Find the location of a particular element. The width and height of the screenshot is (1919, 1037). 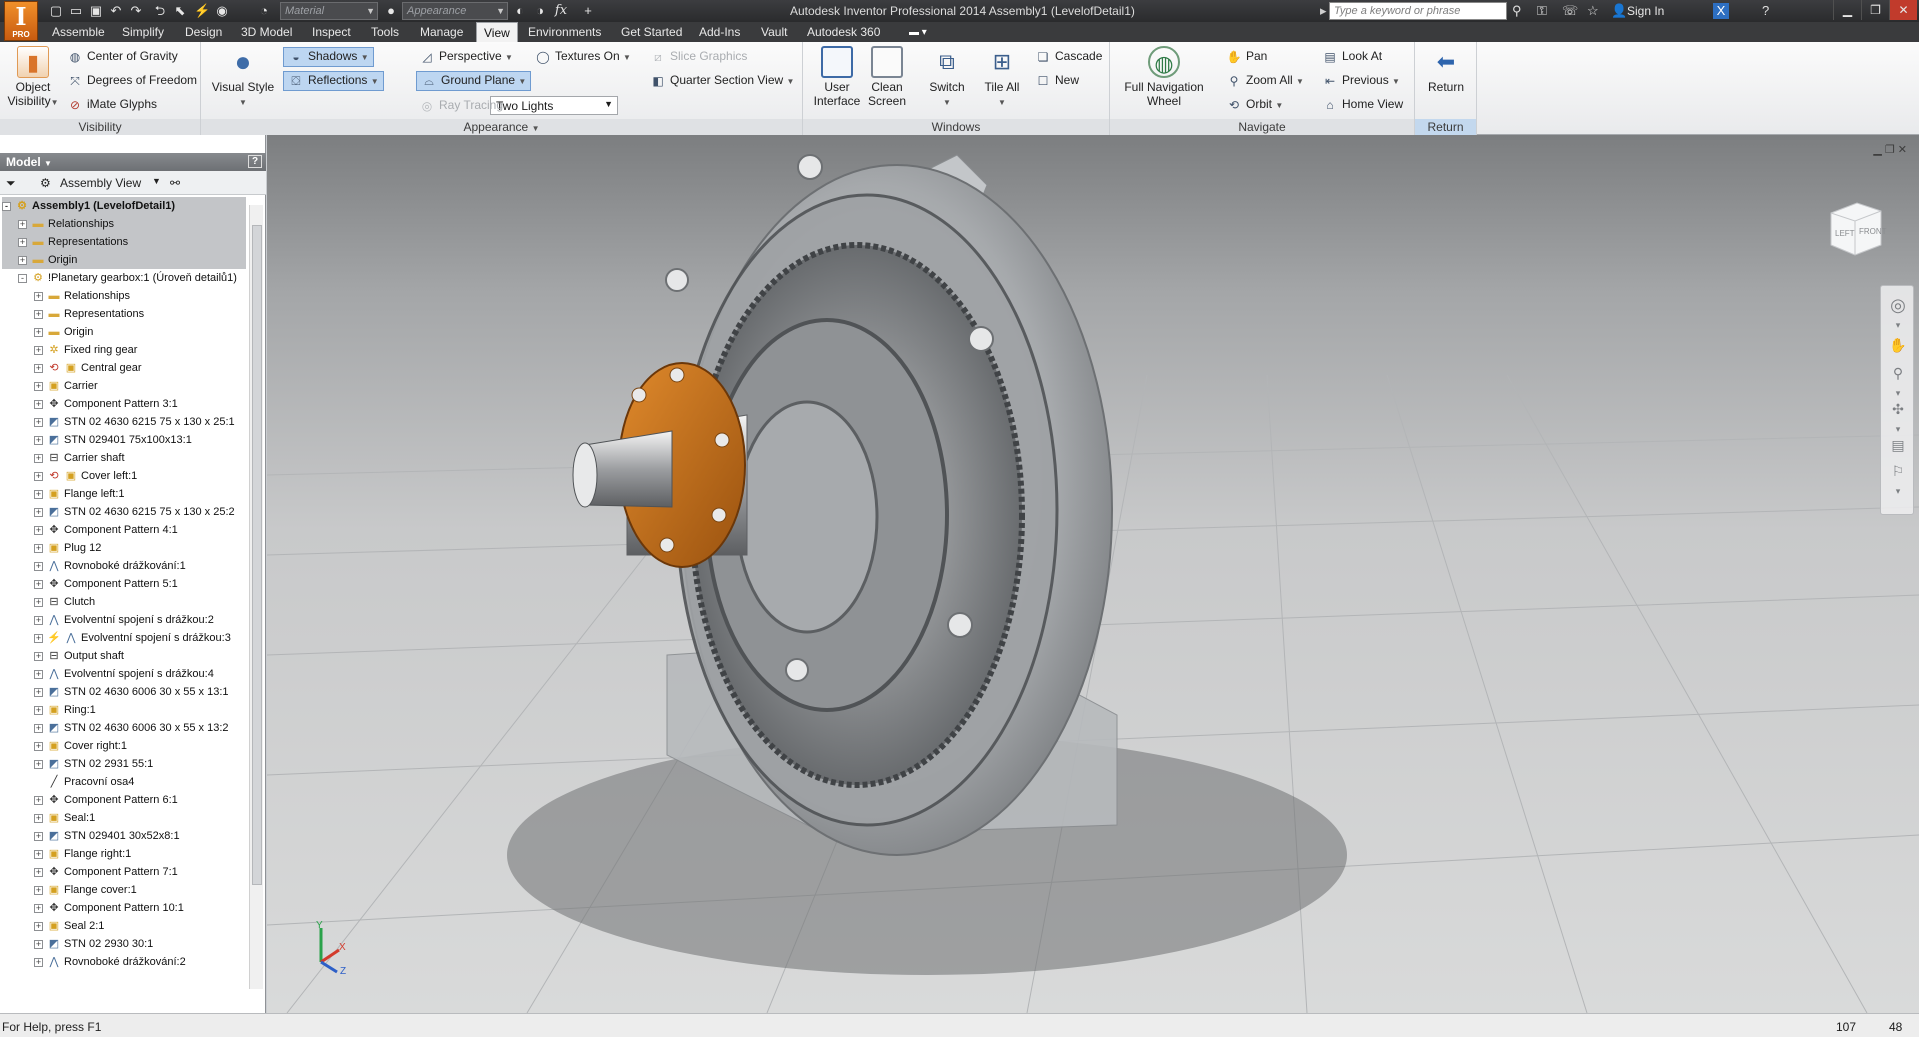

viewcube-left-face: LEFT is located at coordinates (1845, 233).